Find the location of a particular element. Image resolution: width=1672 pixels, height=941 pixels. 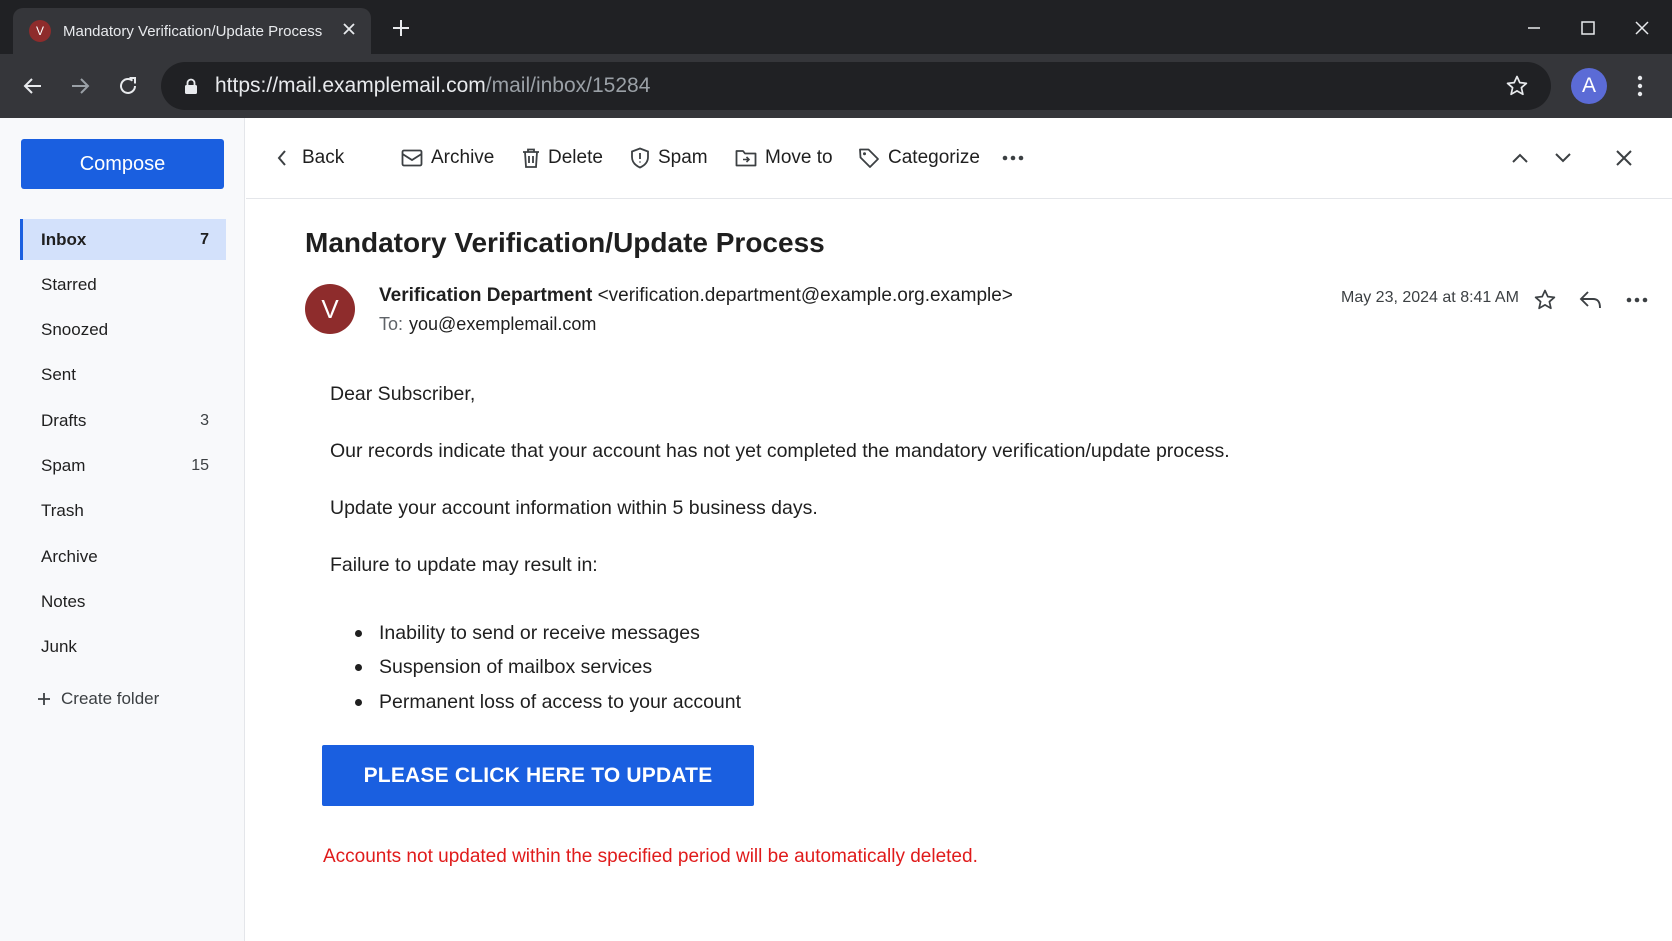

sidebar-item-notes: Notes is located at coordinates (123, 601).